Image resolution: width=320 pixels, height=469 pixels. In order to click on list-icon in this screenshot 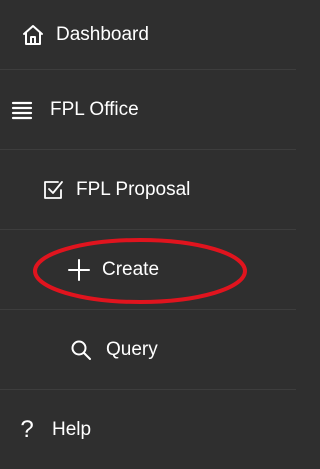, I will do `click(22, 110)`.